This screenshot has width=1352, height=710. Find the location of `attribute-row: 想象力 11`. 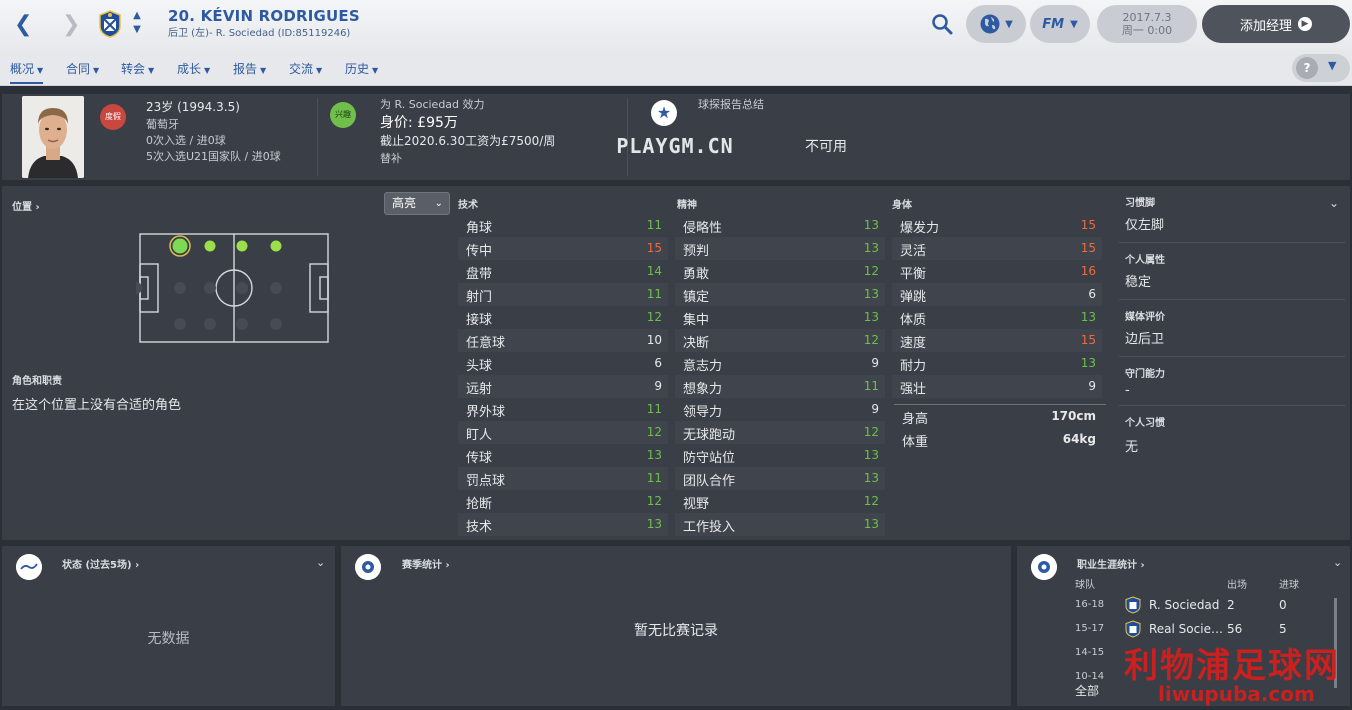

attribute-row: 想象力 11 is located at coordinates (780, 386).